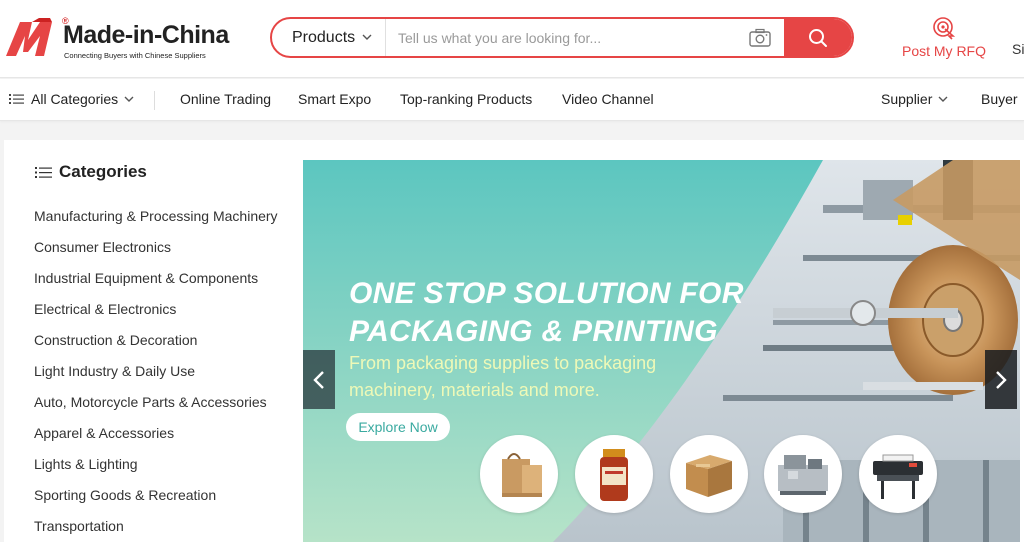  I want to click on category-item: Sporting Goods & Recreation, so click(156, 502).